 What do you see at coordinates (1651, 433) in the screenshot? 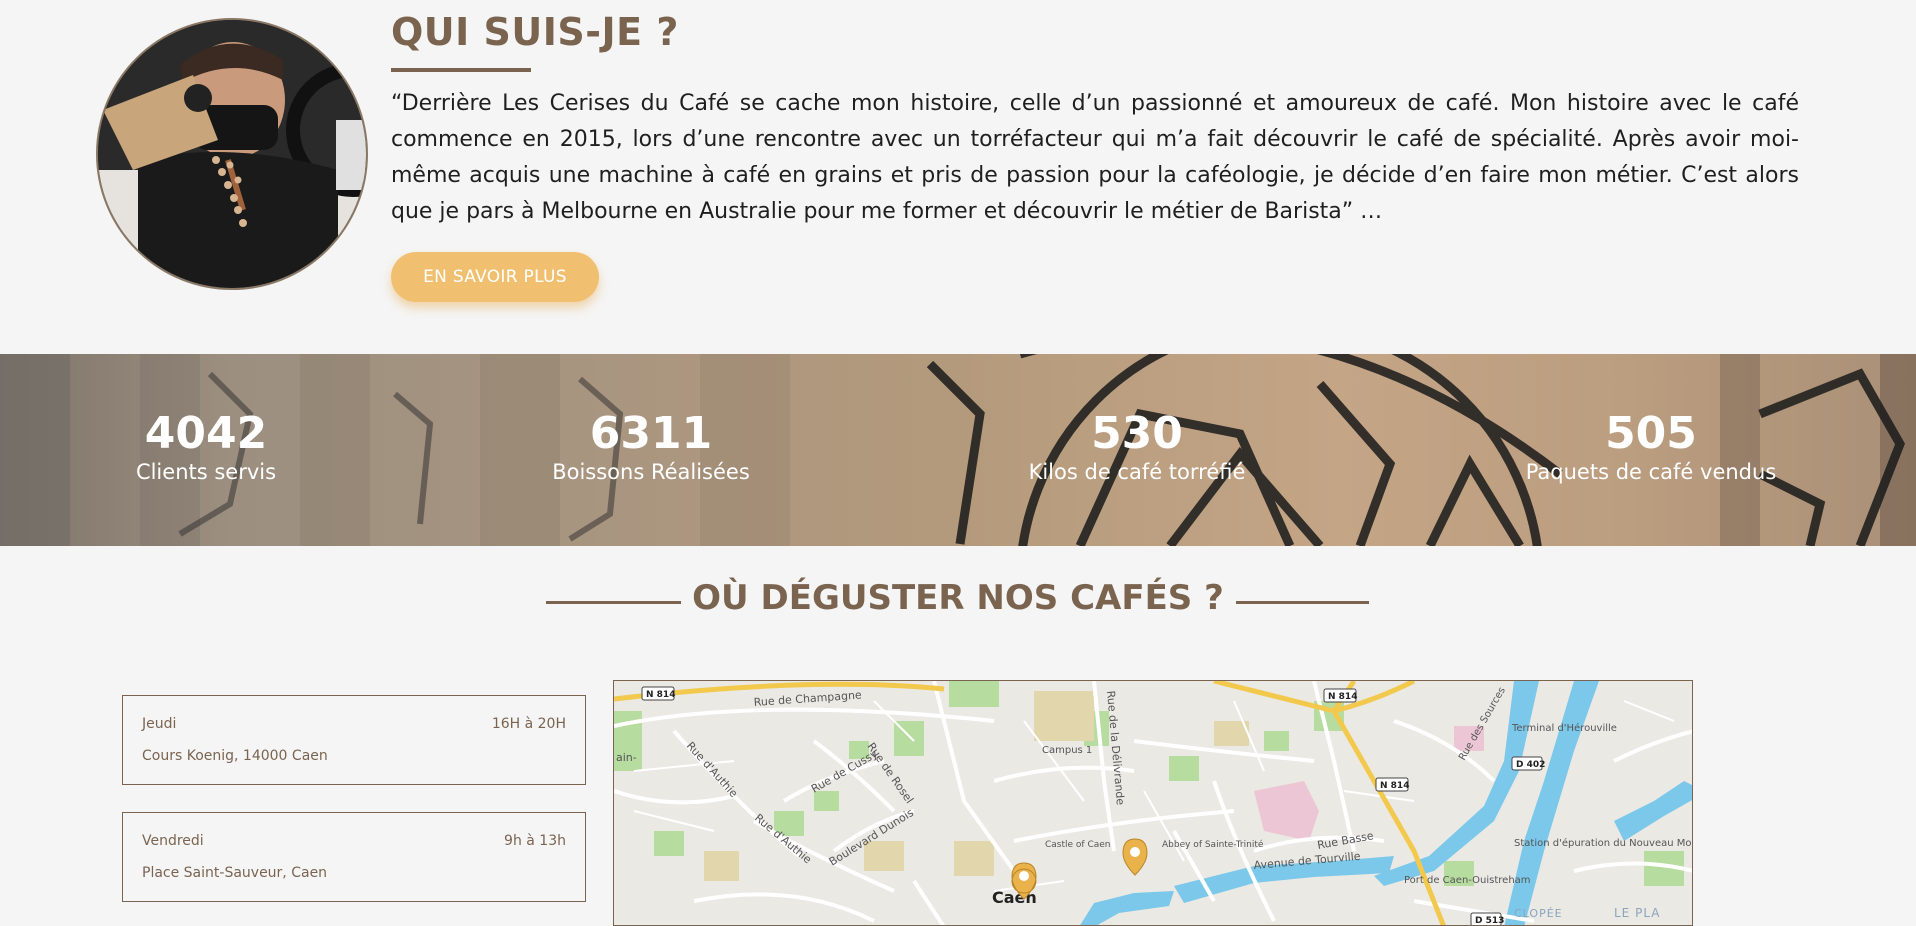
I see `stat-value: 505` at bounding box center [1651, 433].